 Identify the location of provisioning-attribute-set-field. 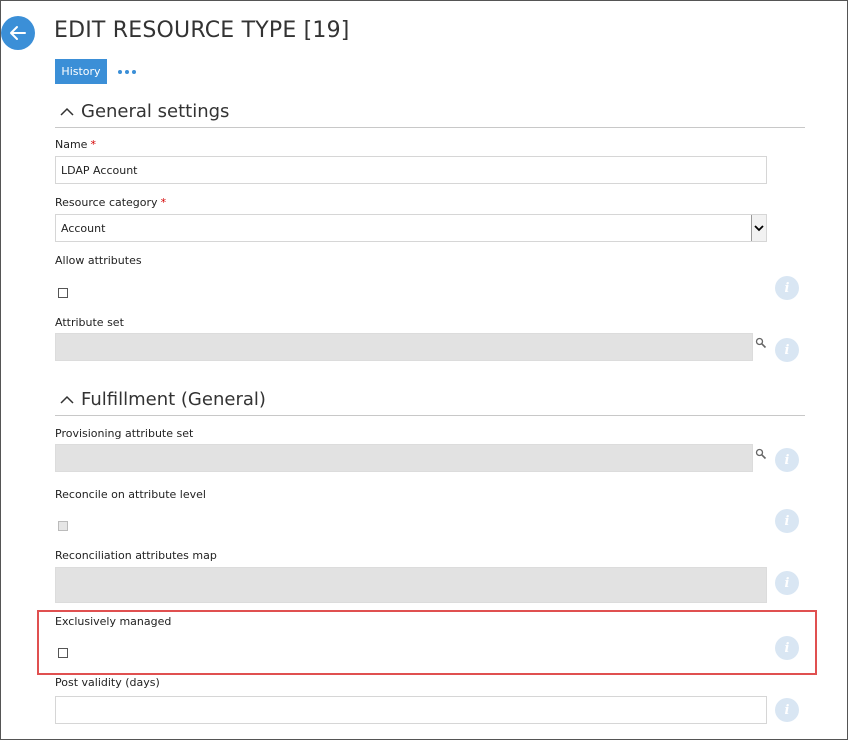
(404, 458).